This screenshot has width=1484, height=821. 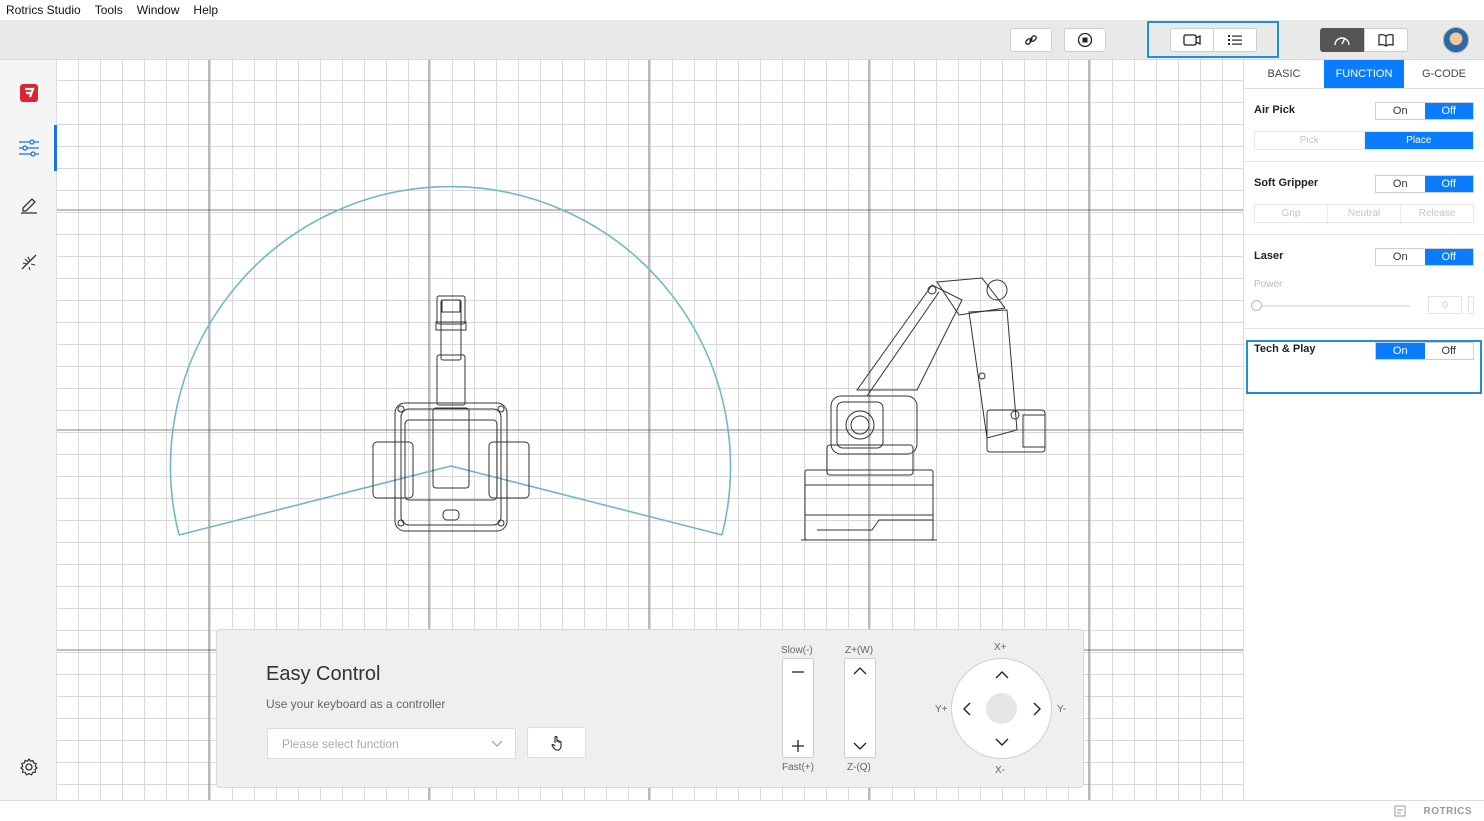 What do you see at coordinates (1062, 709) in the screenshot?
I see `y-minus-label: Y-` at bounding box center [1062, 709].